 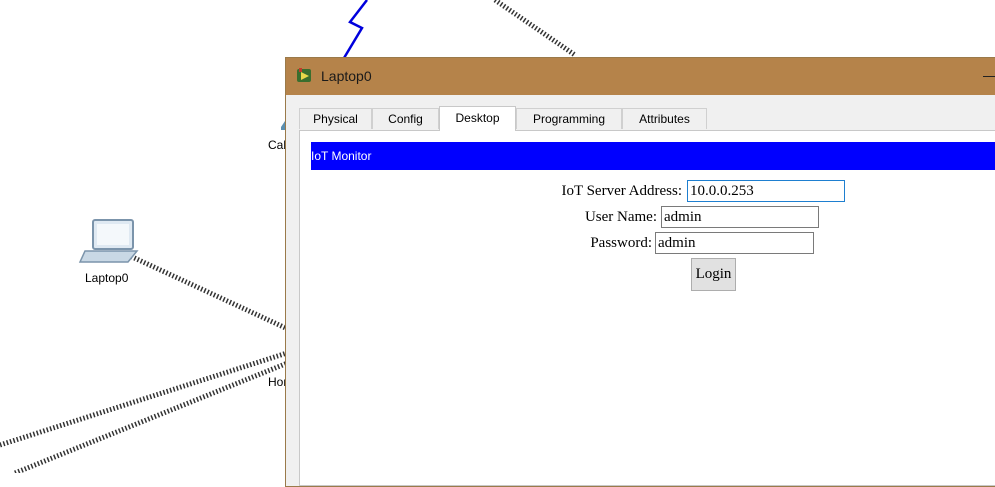 What do you see at coordinates (766, 191) in the screenshot?
I see `server-address-input` at bounding box center [766, 191].